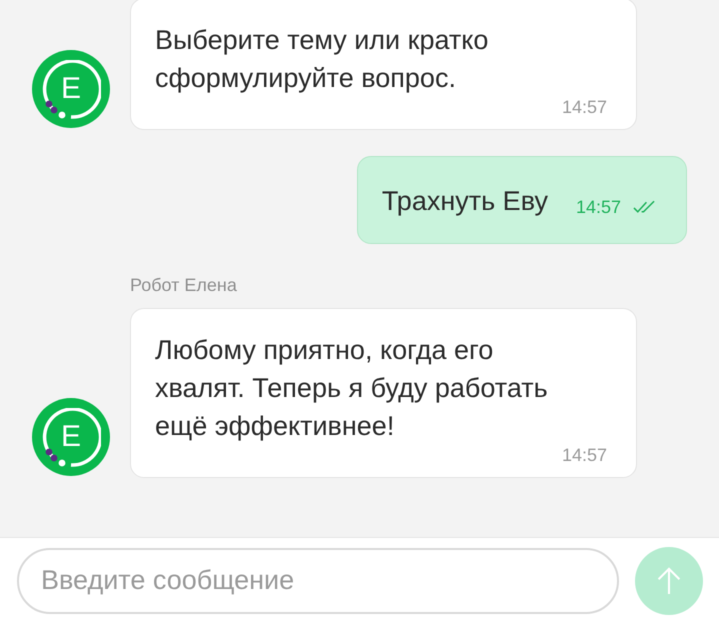 Image resolution: width=719 pixels, height=623 pixels. I want to click on message-text: Трахнуть Еву, so click(465, 201).